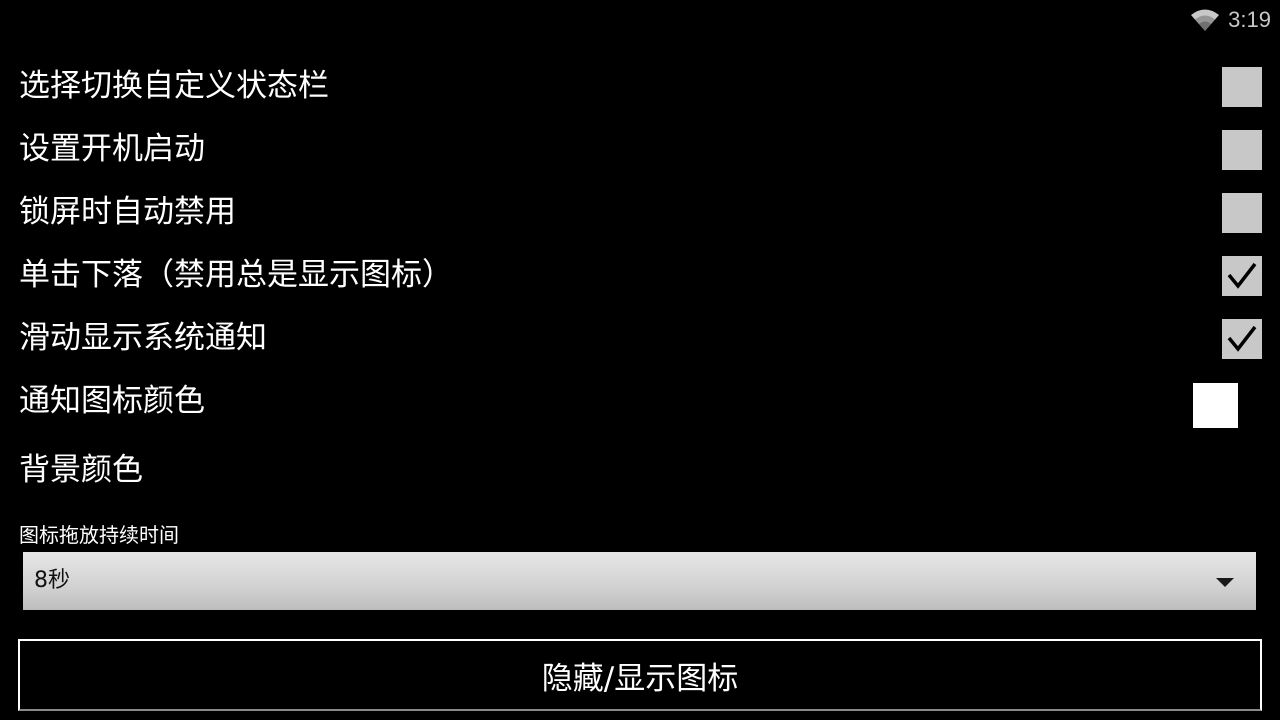 The height and width of the screenshot is (720, 1280). What do you see at coordinates (127, 212) in the screenshot?
I see `setting-lockscreen-disable-label: 锁屏时自动禁用` at bounding box center [127, 212].